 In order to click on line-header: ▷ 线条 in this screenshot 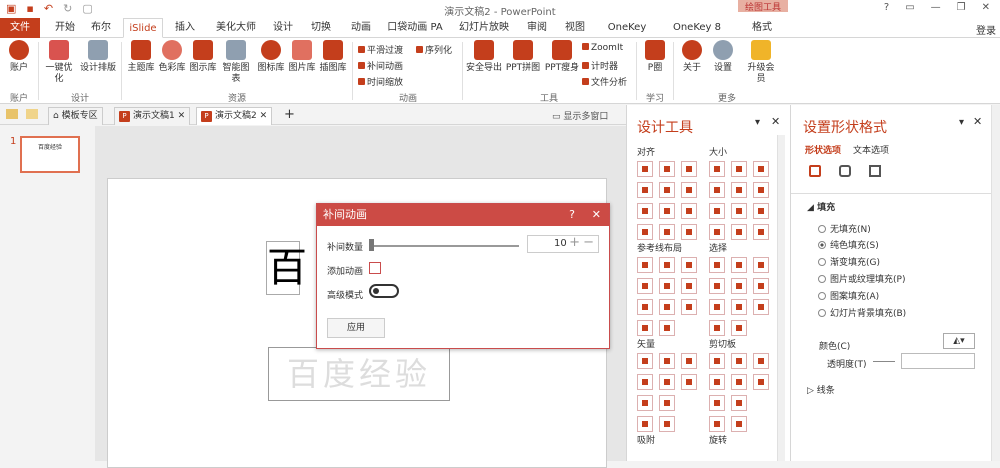, I will do `click(821, 389)`.